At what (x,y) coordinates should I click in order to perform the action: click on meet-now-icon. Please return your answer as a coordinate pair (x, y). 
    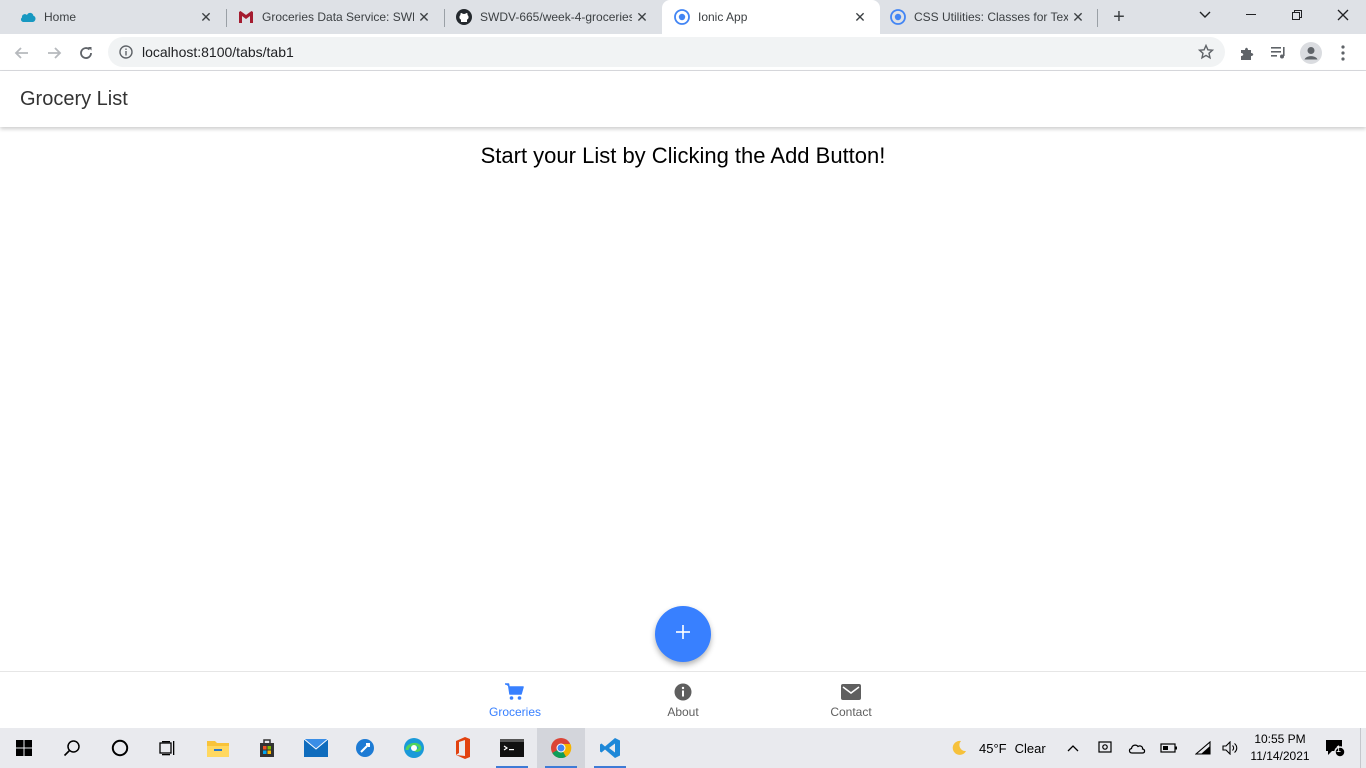
    Looking at the image, I should click on (1105, 748).